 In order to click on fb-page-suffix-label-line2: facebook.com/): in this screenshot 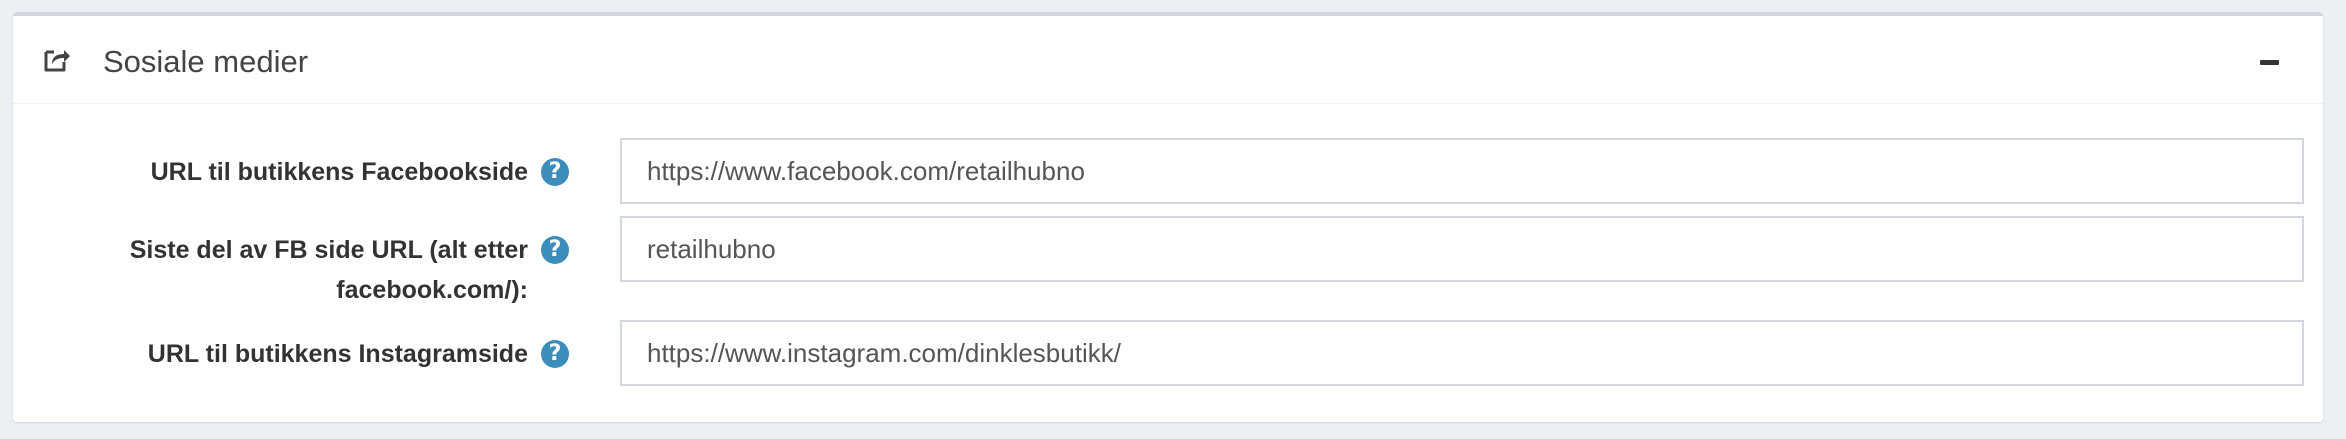, I will do `click(432, 290)`.